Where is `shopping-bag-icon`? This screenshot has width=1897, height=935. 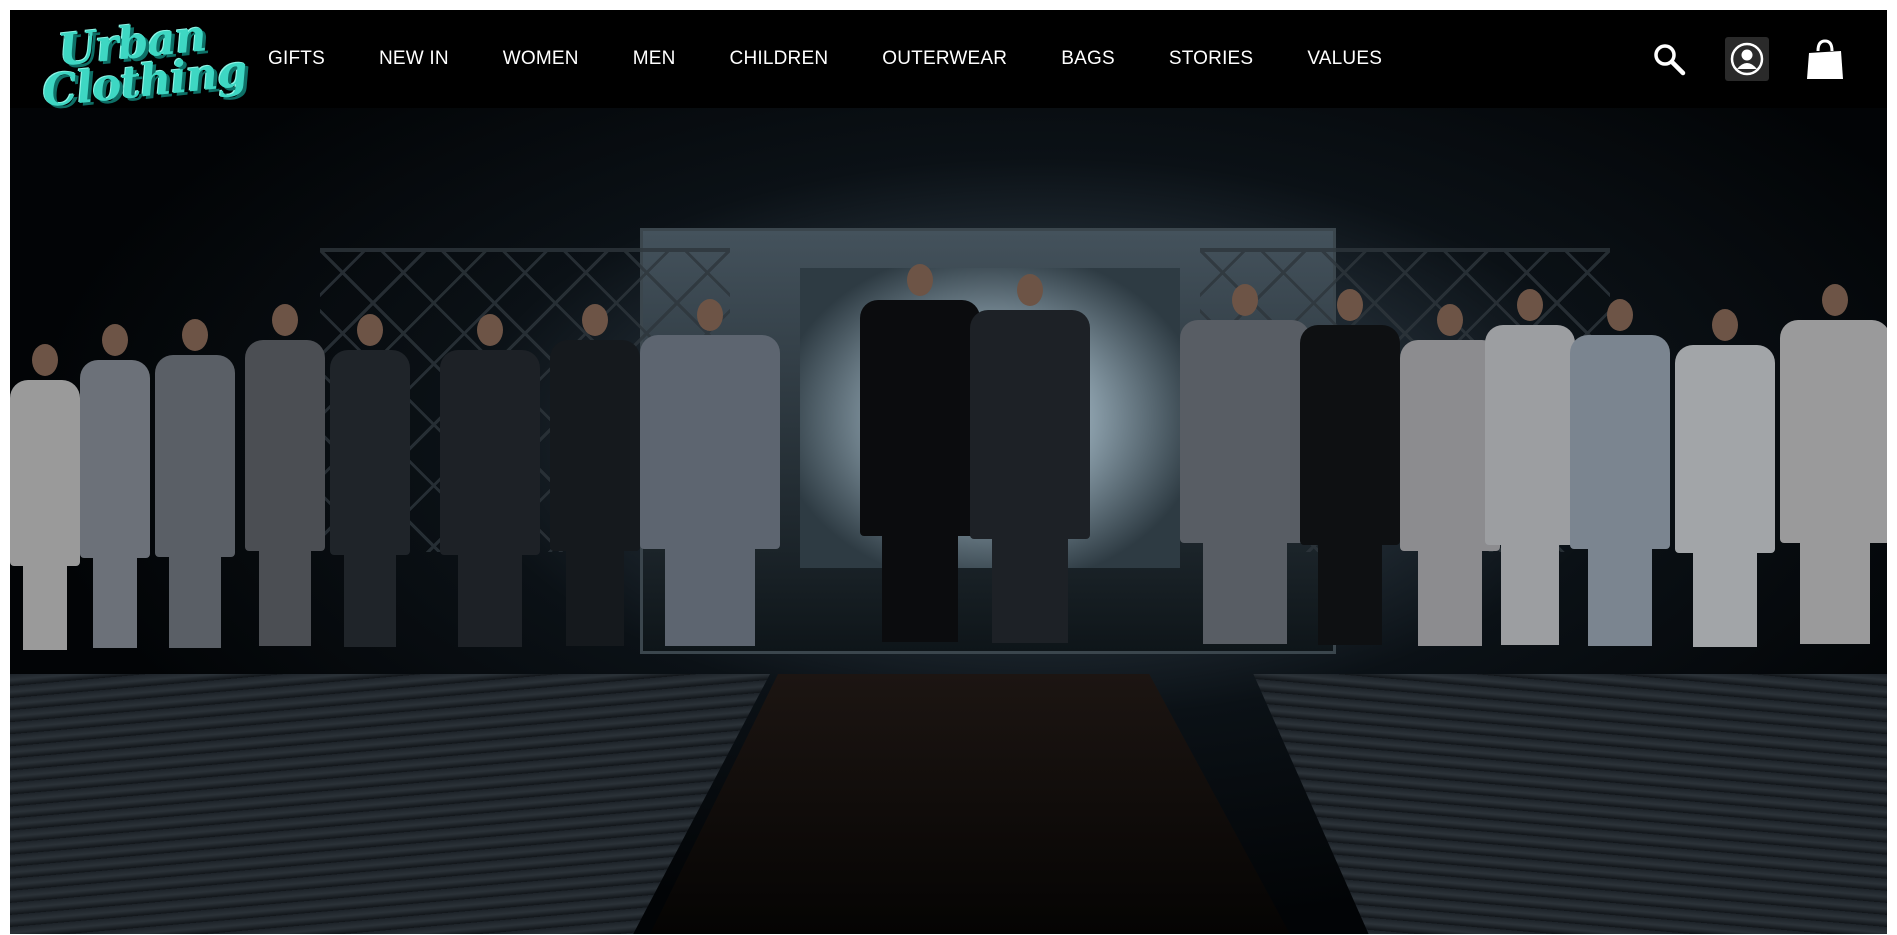
shopping-bag-icon is located at coordinates (1825, 59).